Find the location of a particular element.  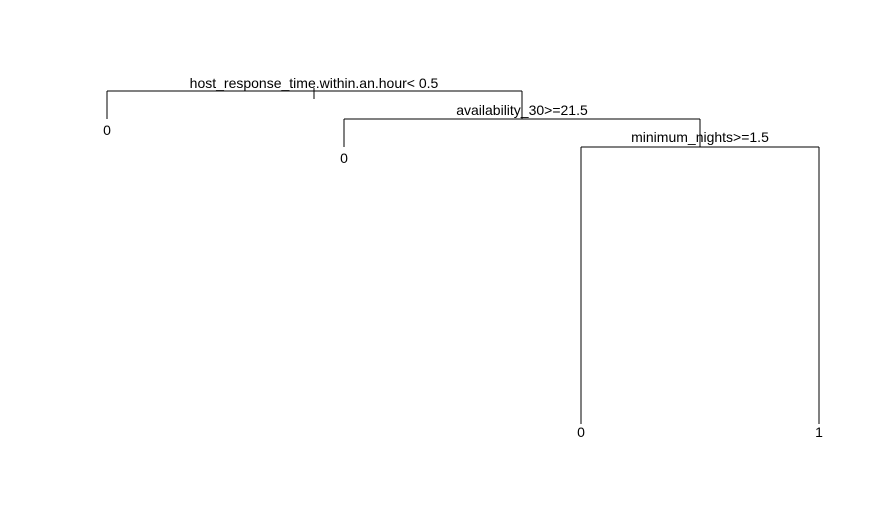

leaf-2-label: 0 is located at coordinates (344, 158).